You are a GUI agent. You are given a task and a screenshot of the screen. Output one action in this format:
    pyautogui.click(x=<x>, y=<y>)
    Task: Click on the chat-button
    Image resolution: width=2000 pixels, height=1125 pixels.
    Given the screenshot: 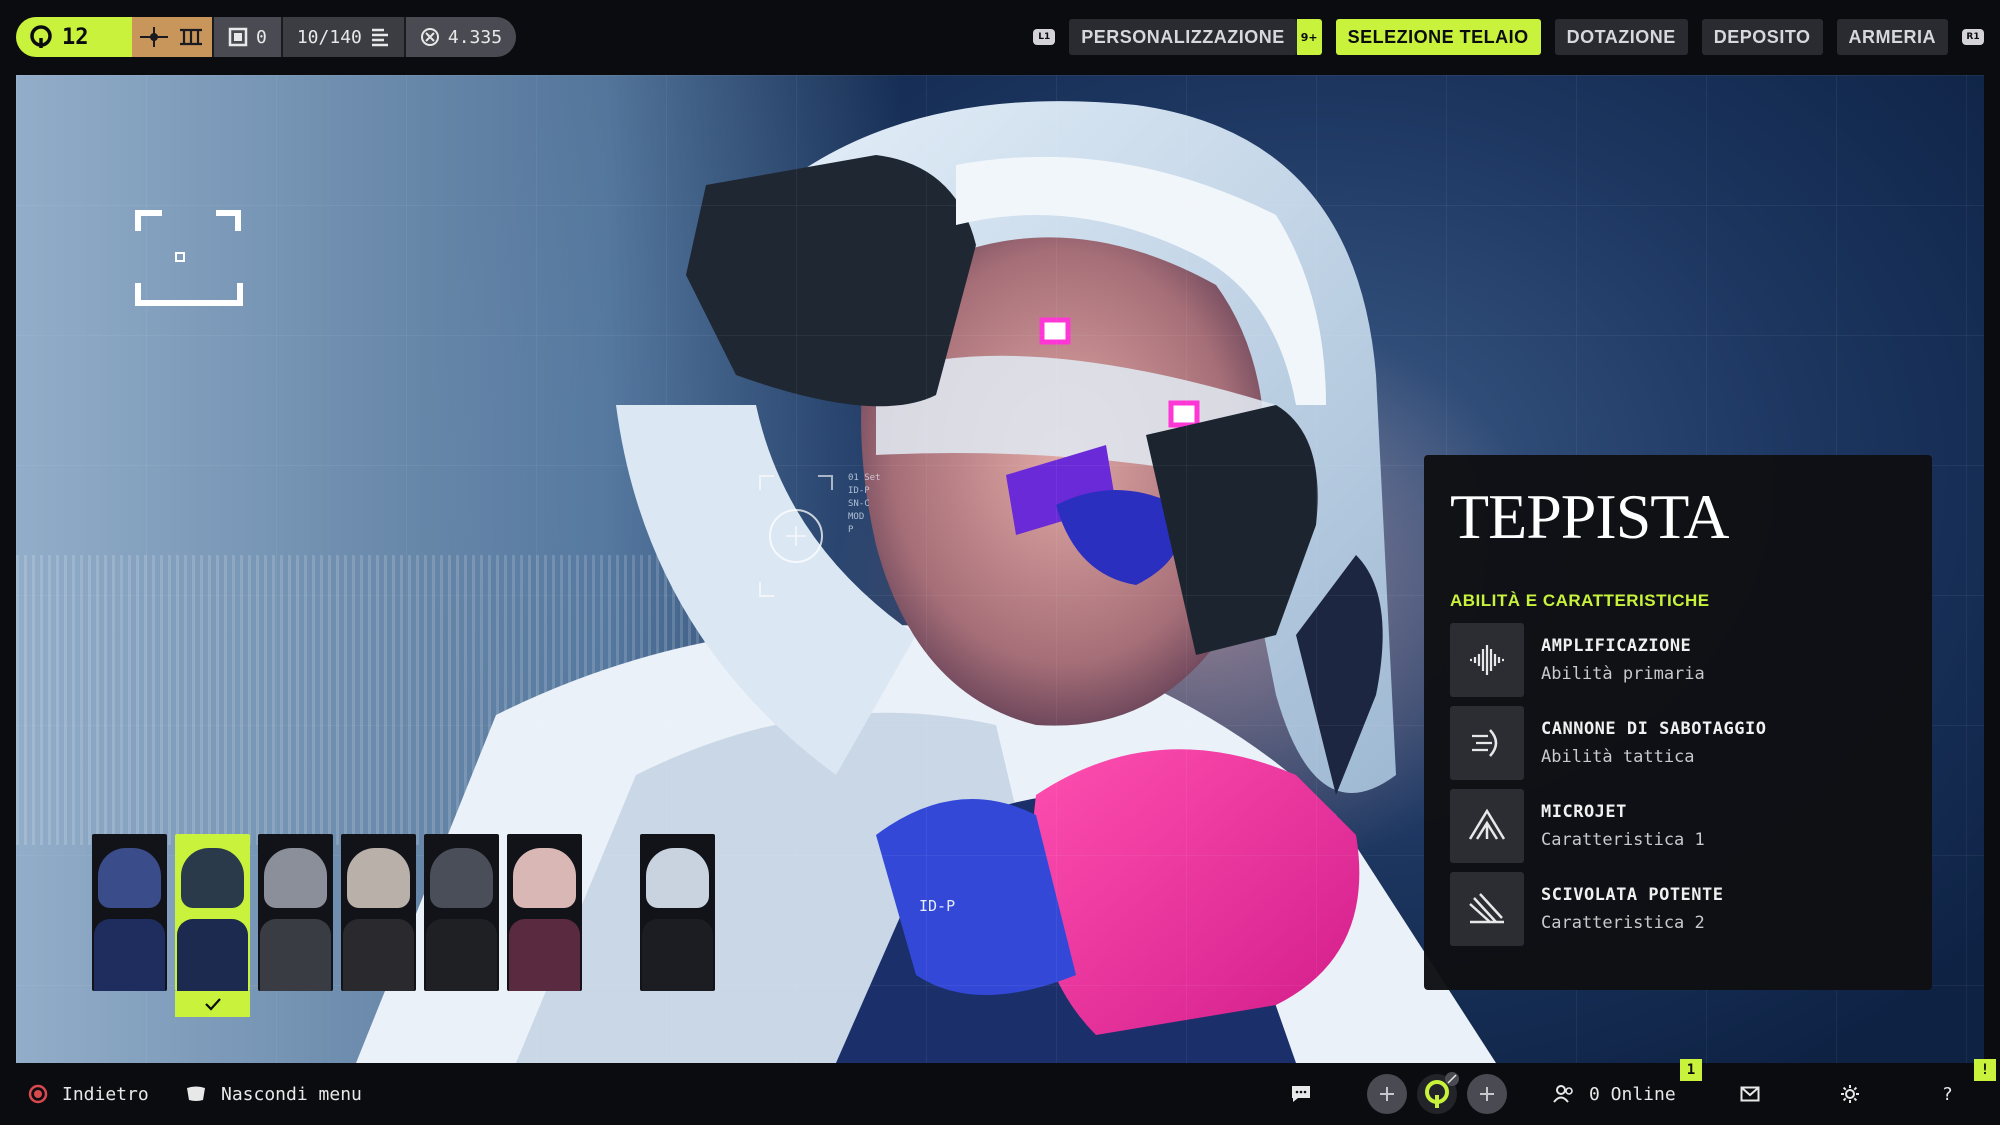 What is the action you would take?
    pyautogui.click(x=1301, y=1094)
    